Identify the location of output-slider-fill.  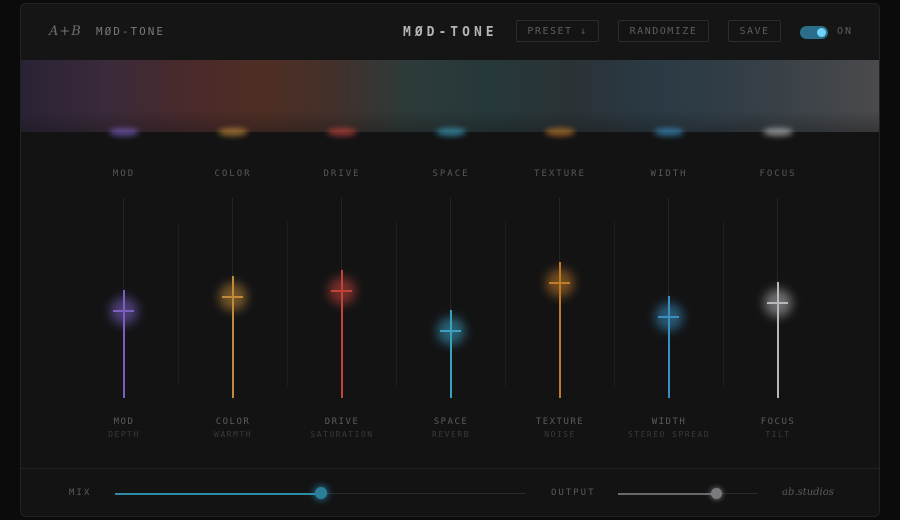
(667, 493).